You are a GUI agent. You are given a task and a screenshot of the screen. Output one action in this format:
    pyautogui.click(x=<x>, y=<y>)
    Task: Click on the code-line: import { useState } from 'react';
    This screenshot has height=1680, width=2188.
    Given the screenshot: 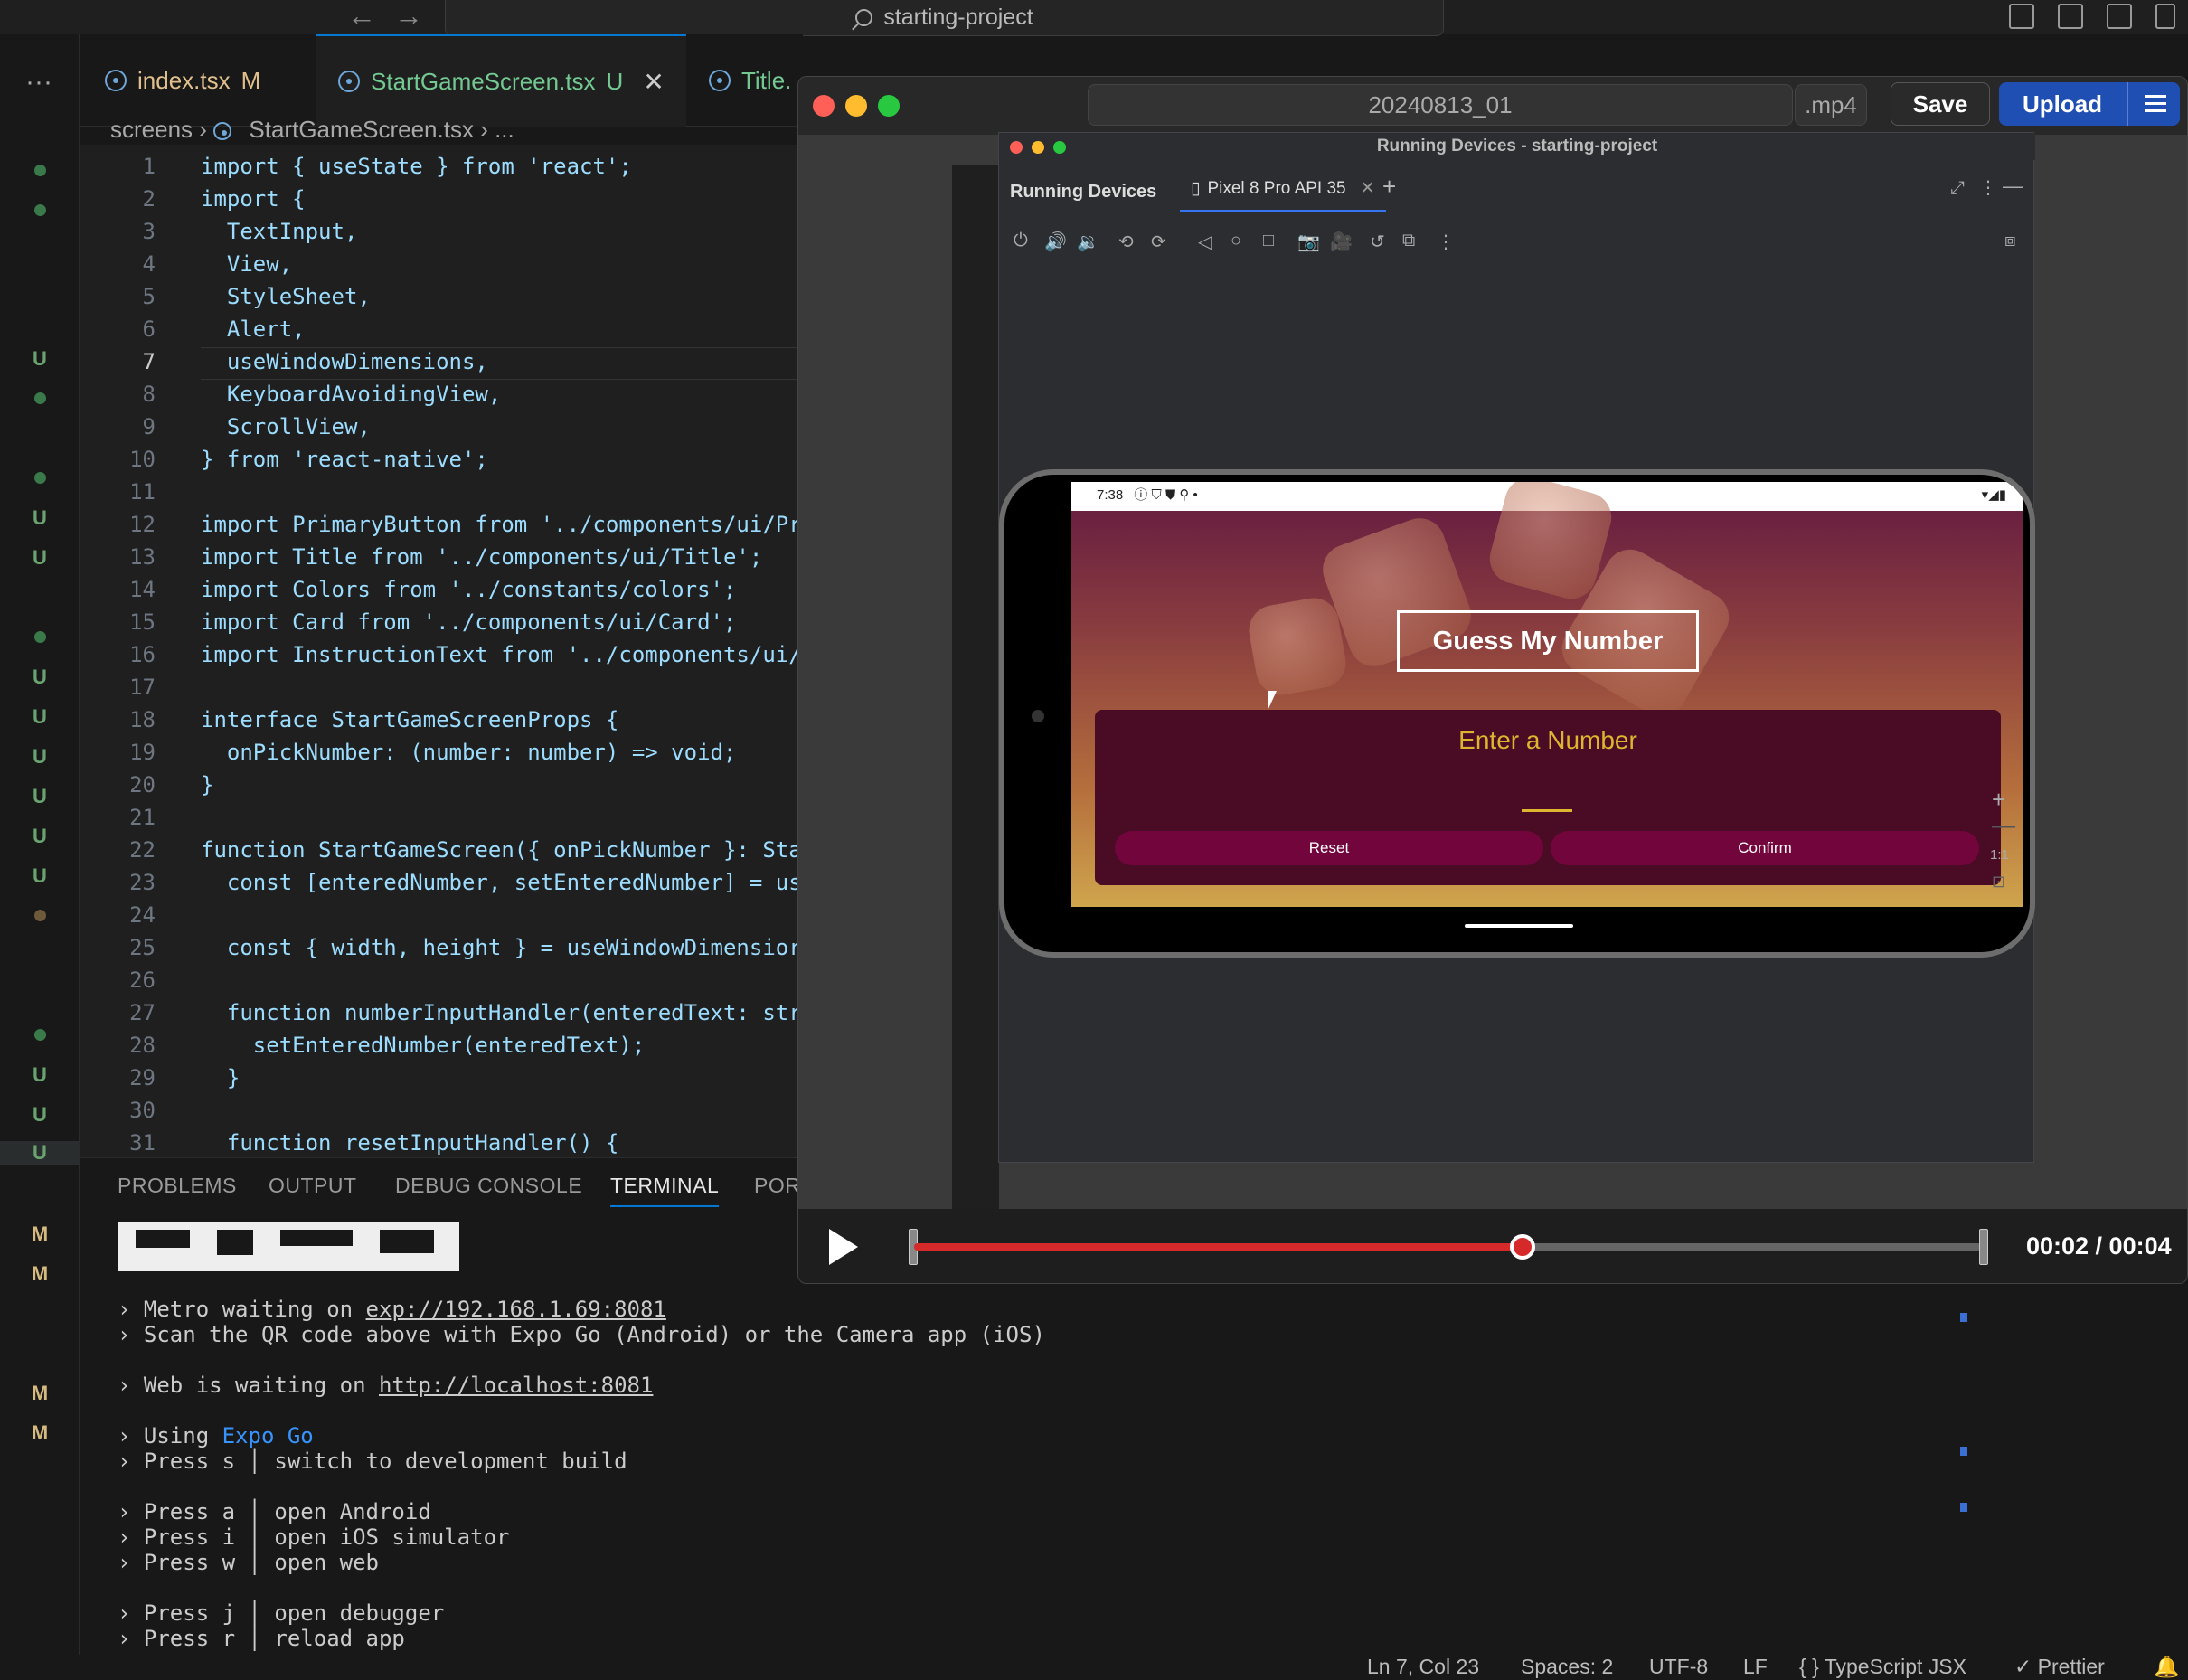 What is the action you would take?
    pyautogui.click(x=499, y=167)
    